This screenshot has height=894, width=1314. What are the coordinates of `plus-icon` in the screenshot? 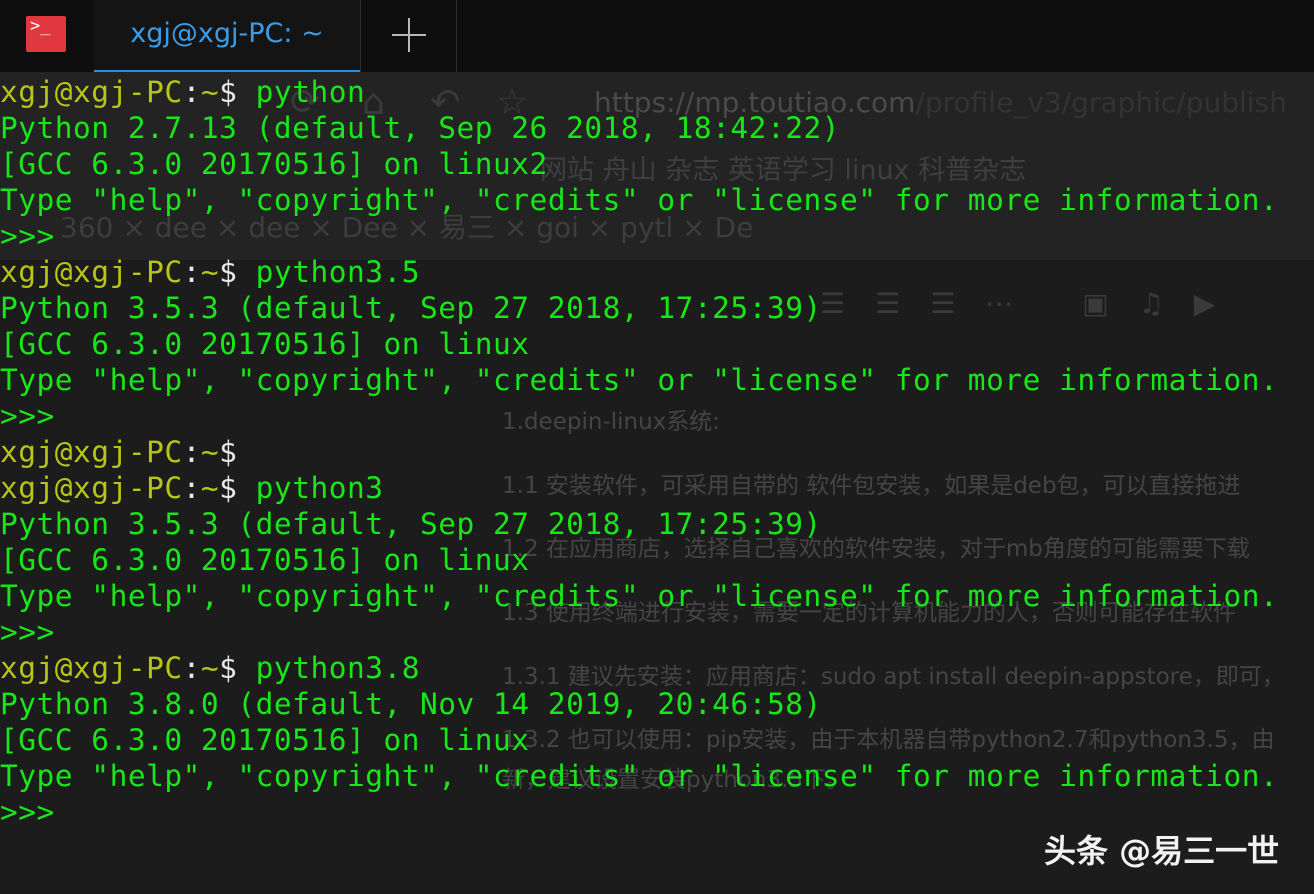 It's located at (409, 35).